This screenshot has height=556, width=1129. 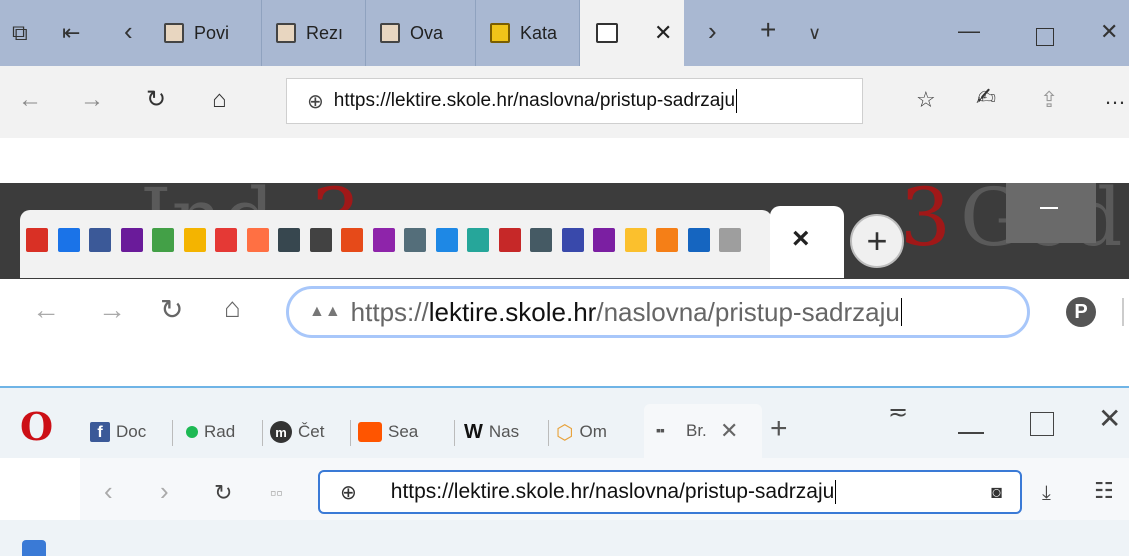 I want to click on forward-icon: ›, so click(x=164, y=491).